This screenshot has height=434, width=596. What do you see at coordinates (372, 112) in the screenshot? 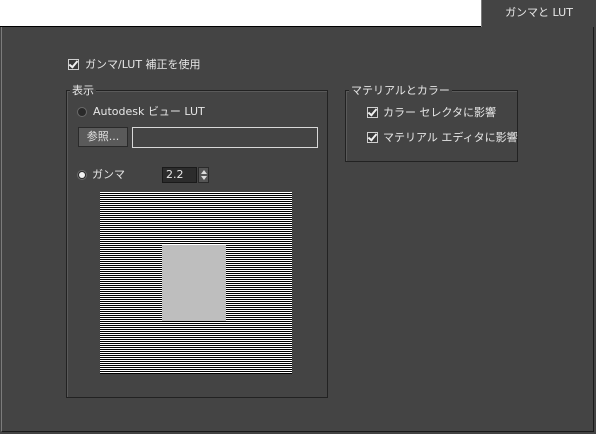
I see `affect-color-selector-checkbox` at bounding box center [372, 112].